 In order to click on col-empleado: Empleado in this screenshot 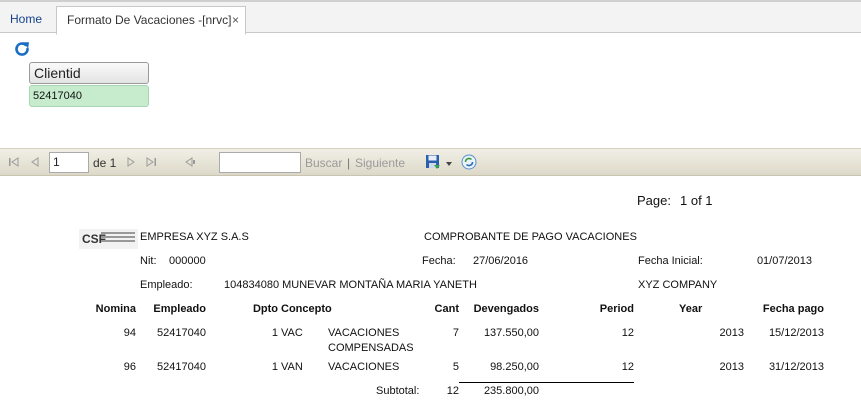, I will do `click(179, 309)`.